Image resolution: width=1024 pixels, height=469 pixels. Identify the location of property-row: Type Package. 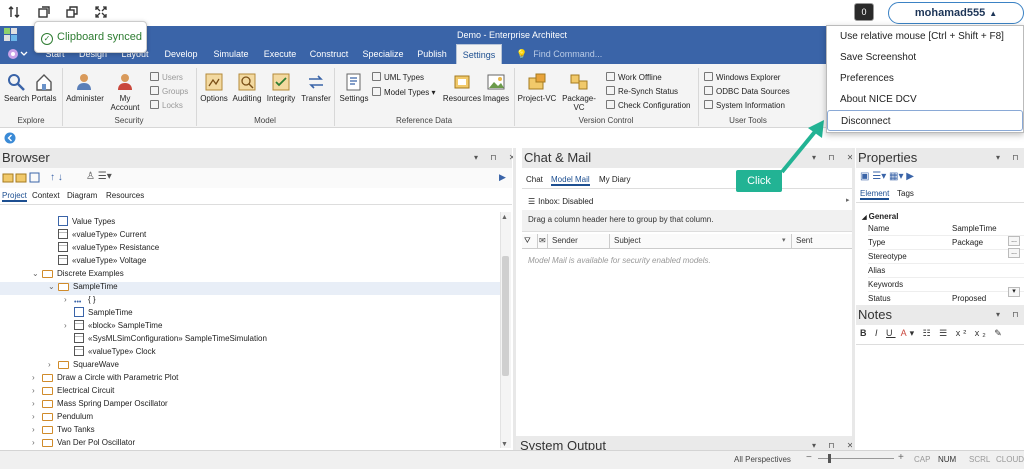
(946, 243).